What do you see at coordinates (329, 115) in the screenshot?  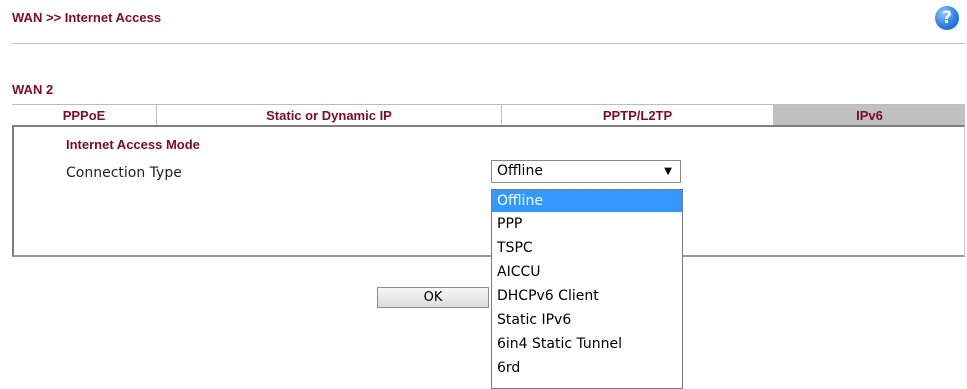 I see `tab-static-dynamic-ip: Static or Dynamic IP` at bounding box center [329, 115].